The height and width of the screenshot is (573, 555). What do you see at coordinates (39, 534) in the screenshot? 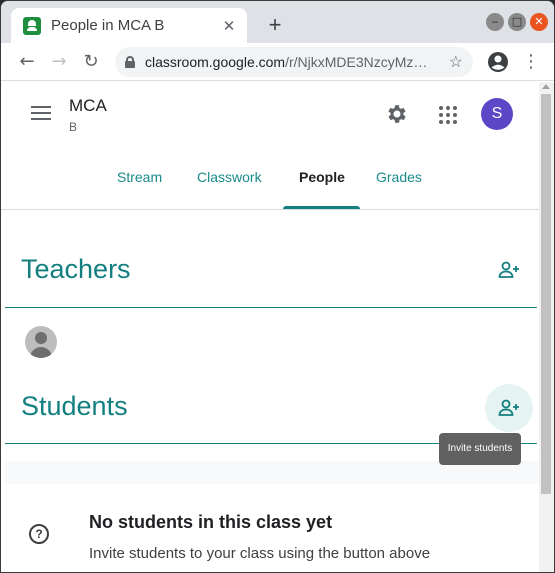
I see `help-icon: ?` at bounding box center [39, 534].